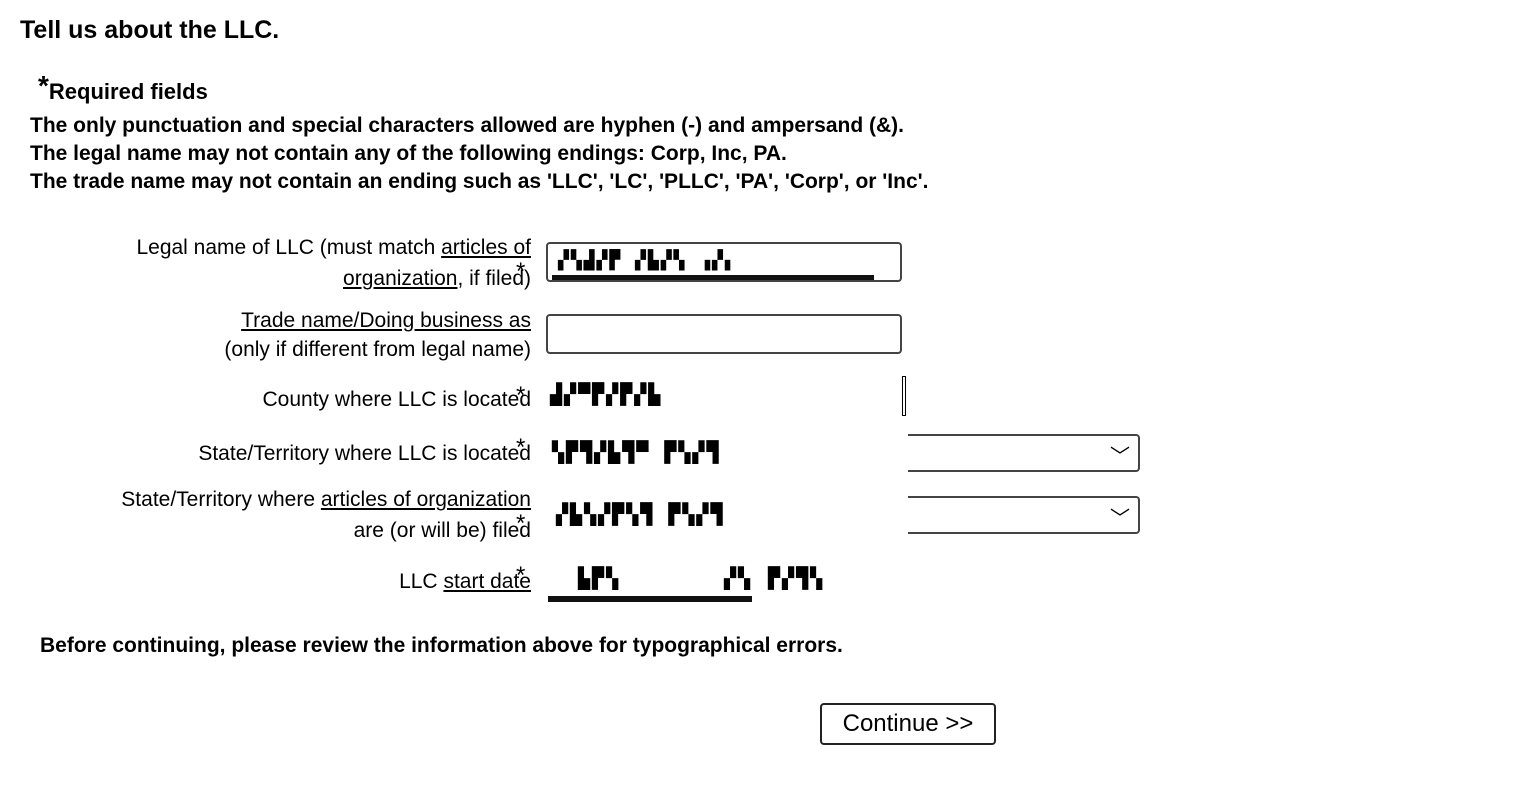 The height and width of the screenshot is (802, 1522). What do you see at coordinates (636, 452) in the screenshot?
I see `state-located-value: ▚▛▜▞▙▜▀ ▛▚▞▜` at bounding box center [636, 452].